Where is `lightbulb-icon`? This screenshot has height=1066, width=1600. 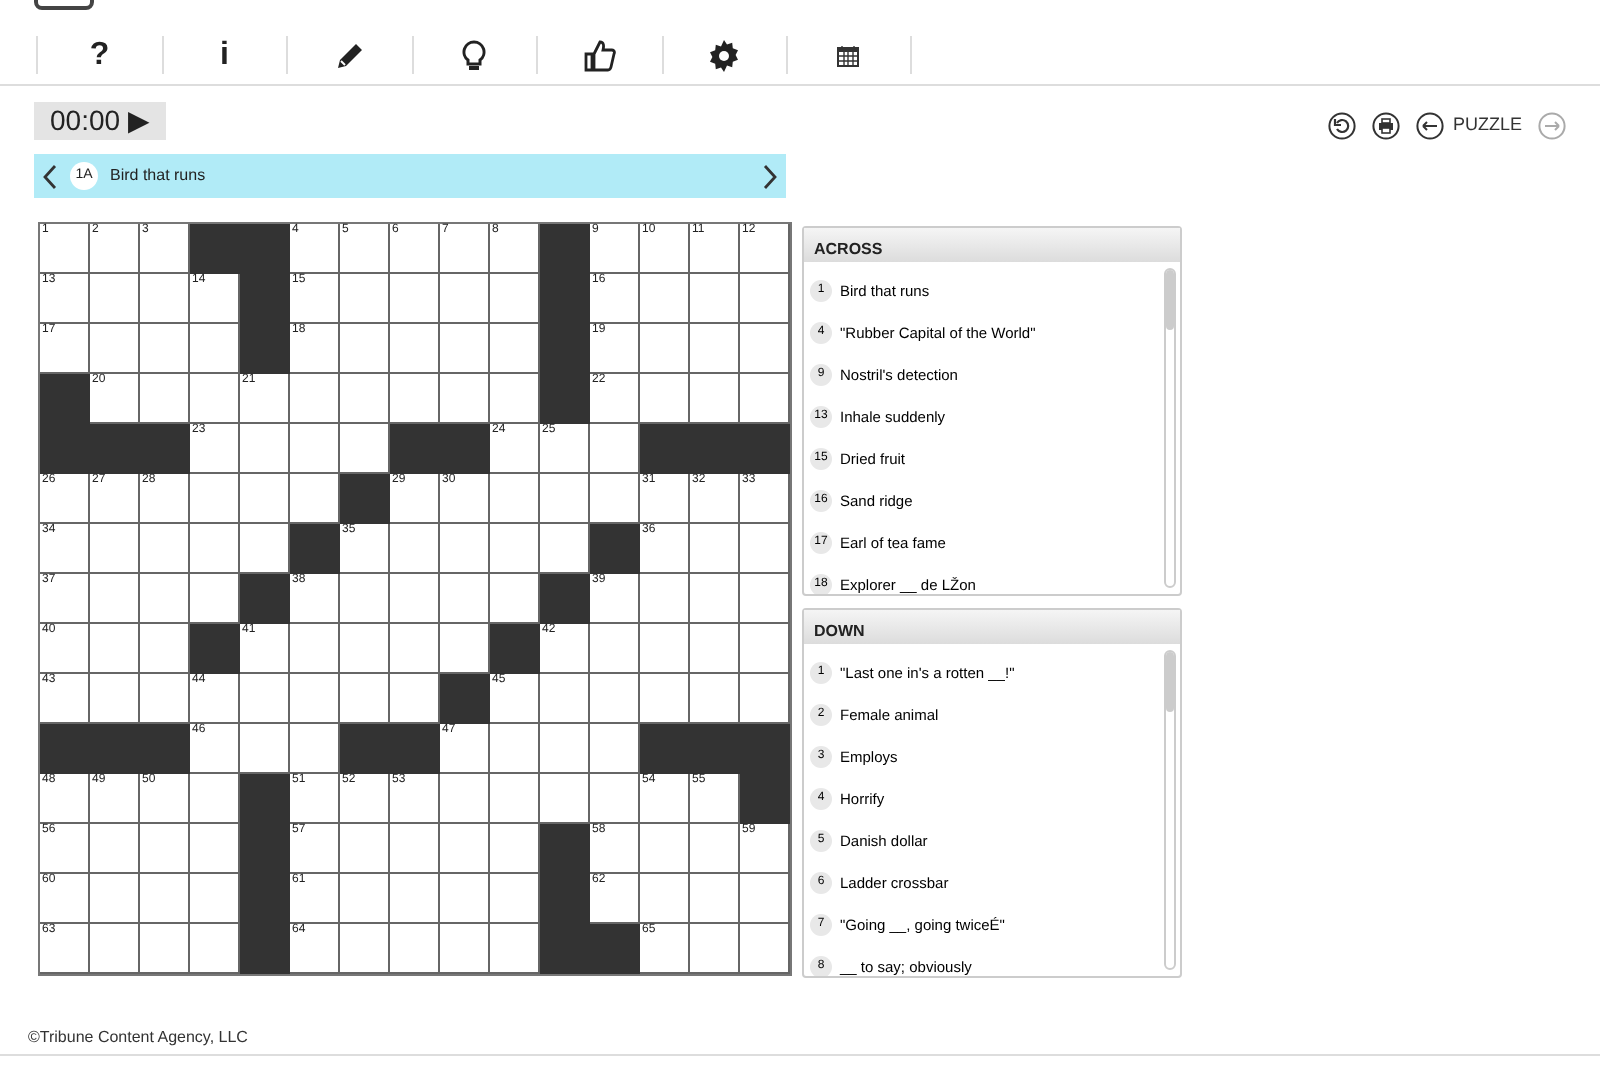 lightbulb-icon is located at coordinates (474, 55).